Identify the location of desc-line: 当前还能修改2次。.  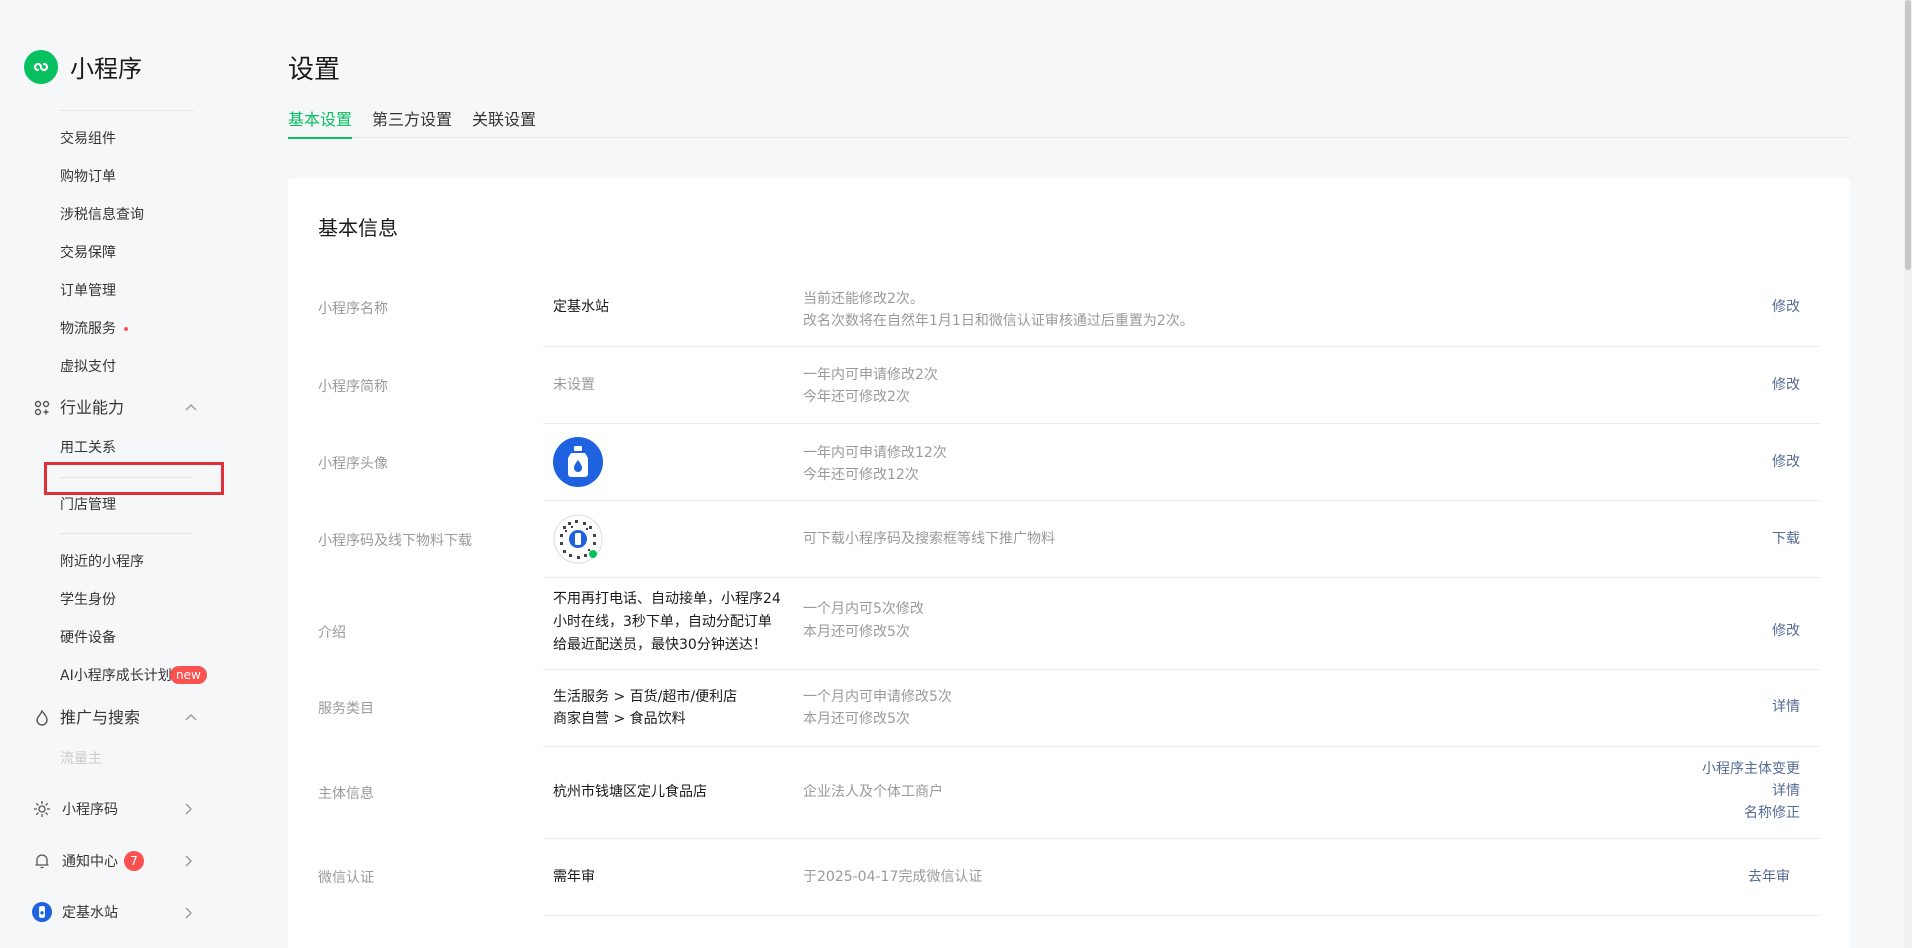
(863, 299).